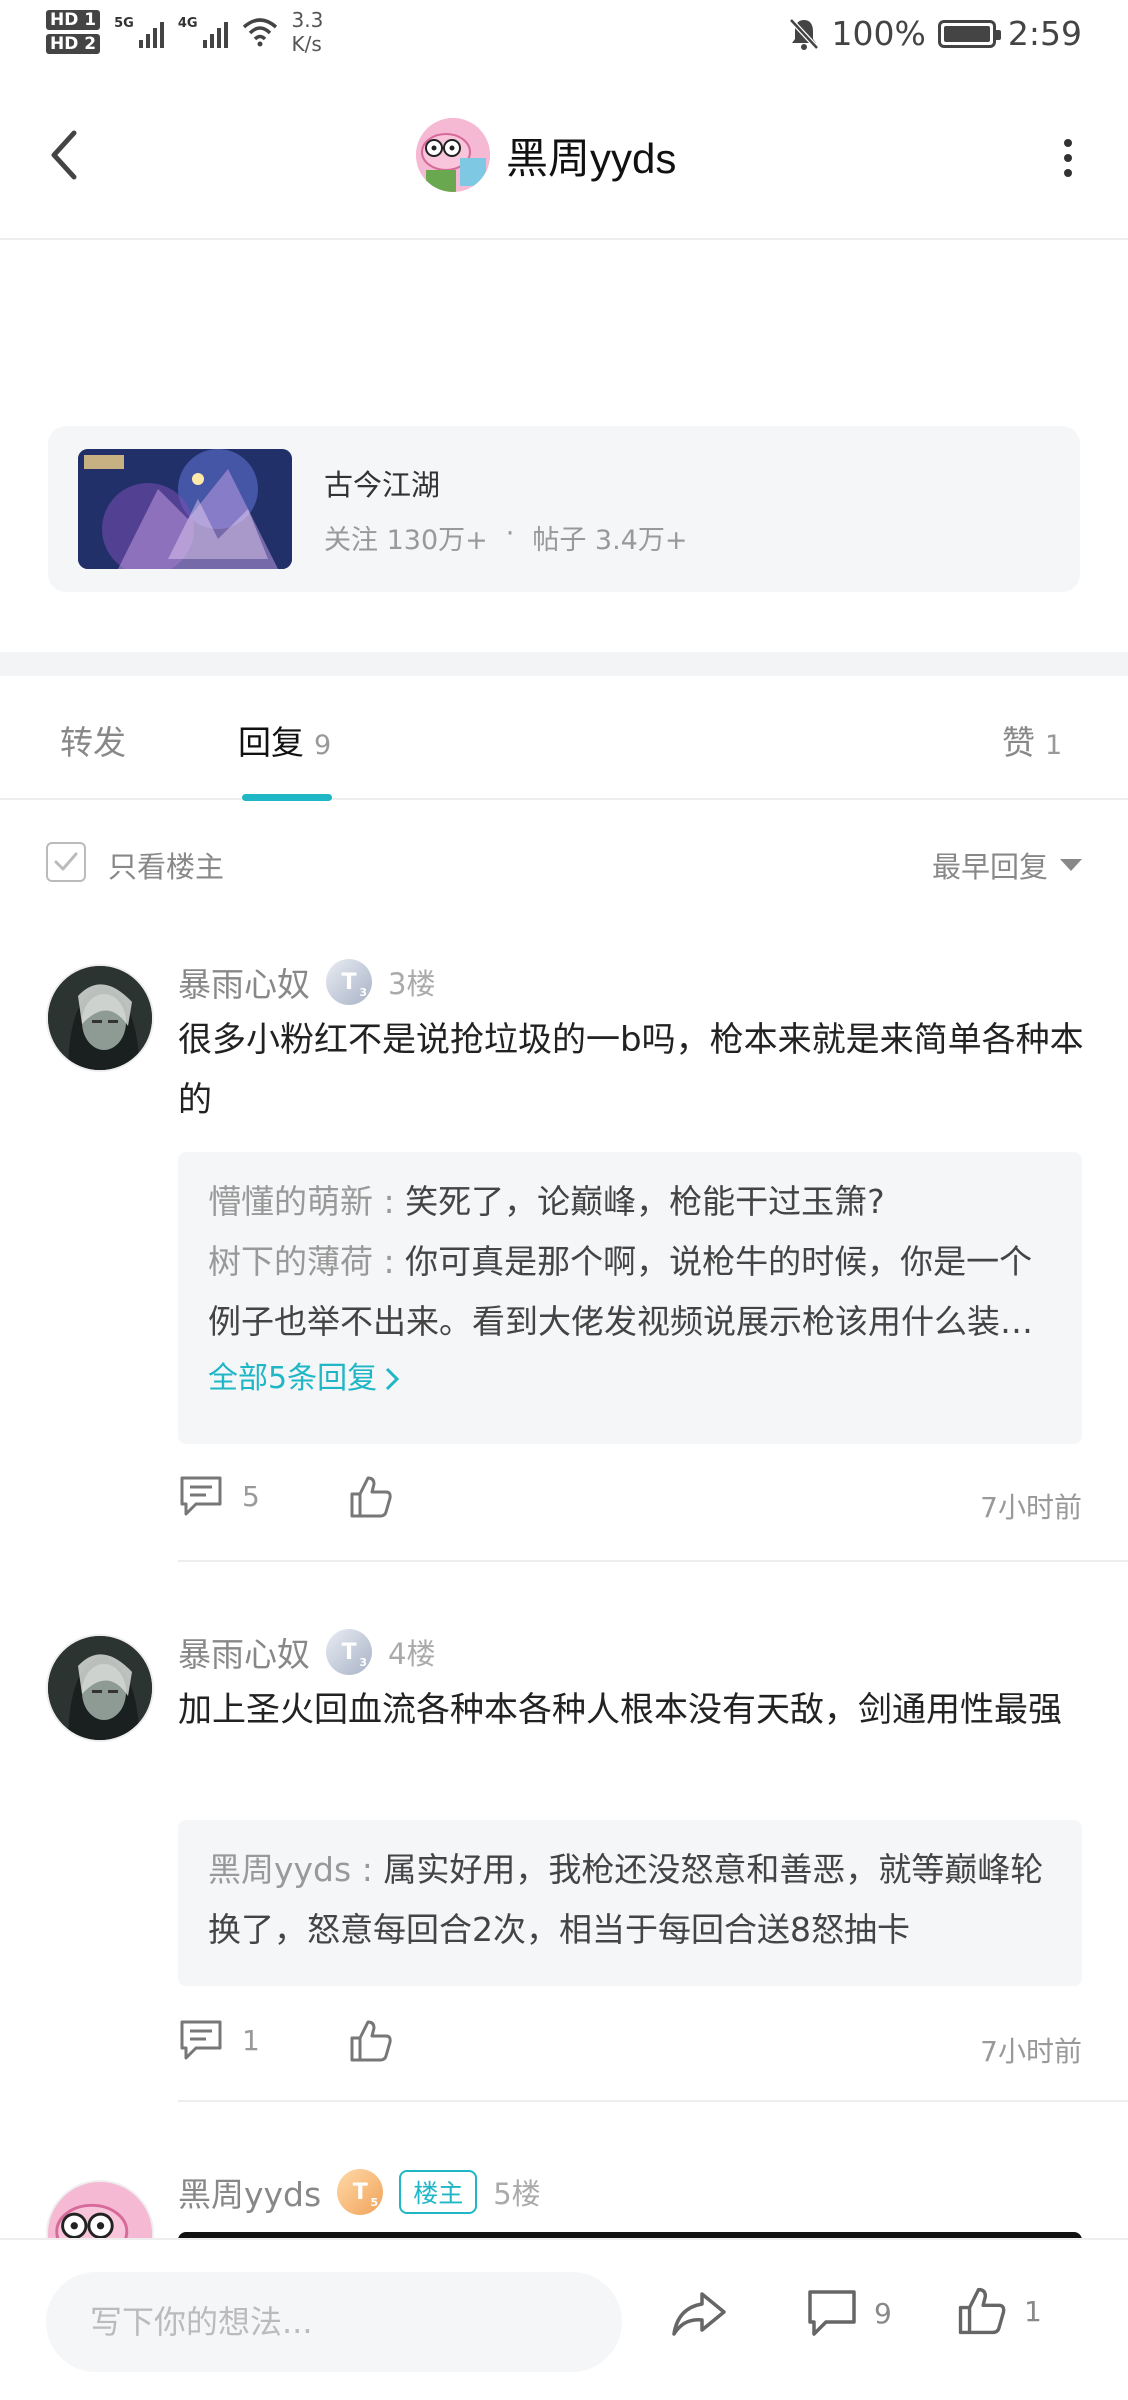 This screenshot has width=1128, height=2400. What do you see at coordinates (564, 2203) in the screenshot?
I see `comment-item: 黑周yyds T5 楼主 5楼` at bounding box center [564, 2203].